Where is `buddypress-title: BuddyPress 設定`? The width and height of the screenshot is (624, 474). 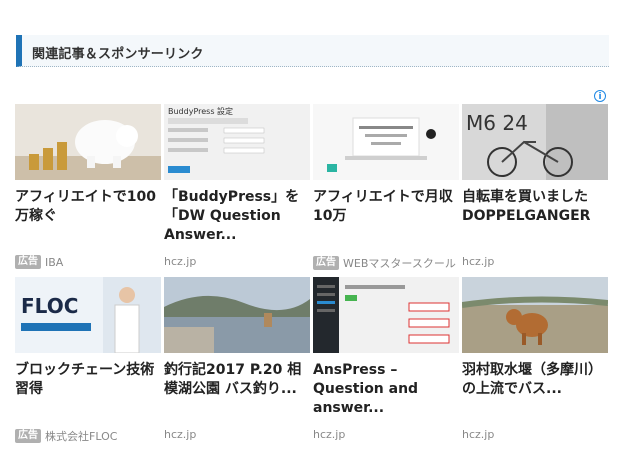 buddypress-title: BuddyPress 設定 is located at coordinates (200, 111).